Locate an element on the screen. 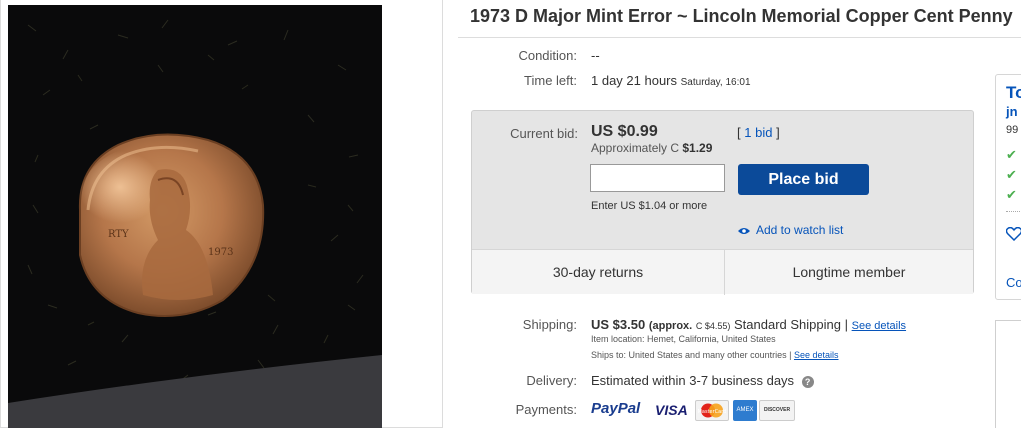 The height and width of the screenshot is (428, 1021). time-left-value: 1 day 21 hours Saturday, 16:01 is located at coordinates (671, 80).